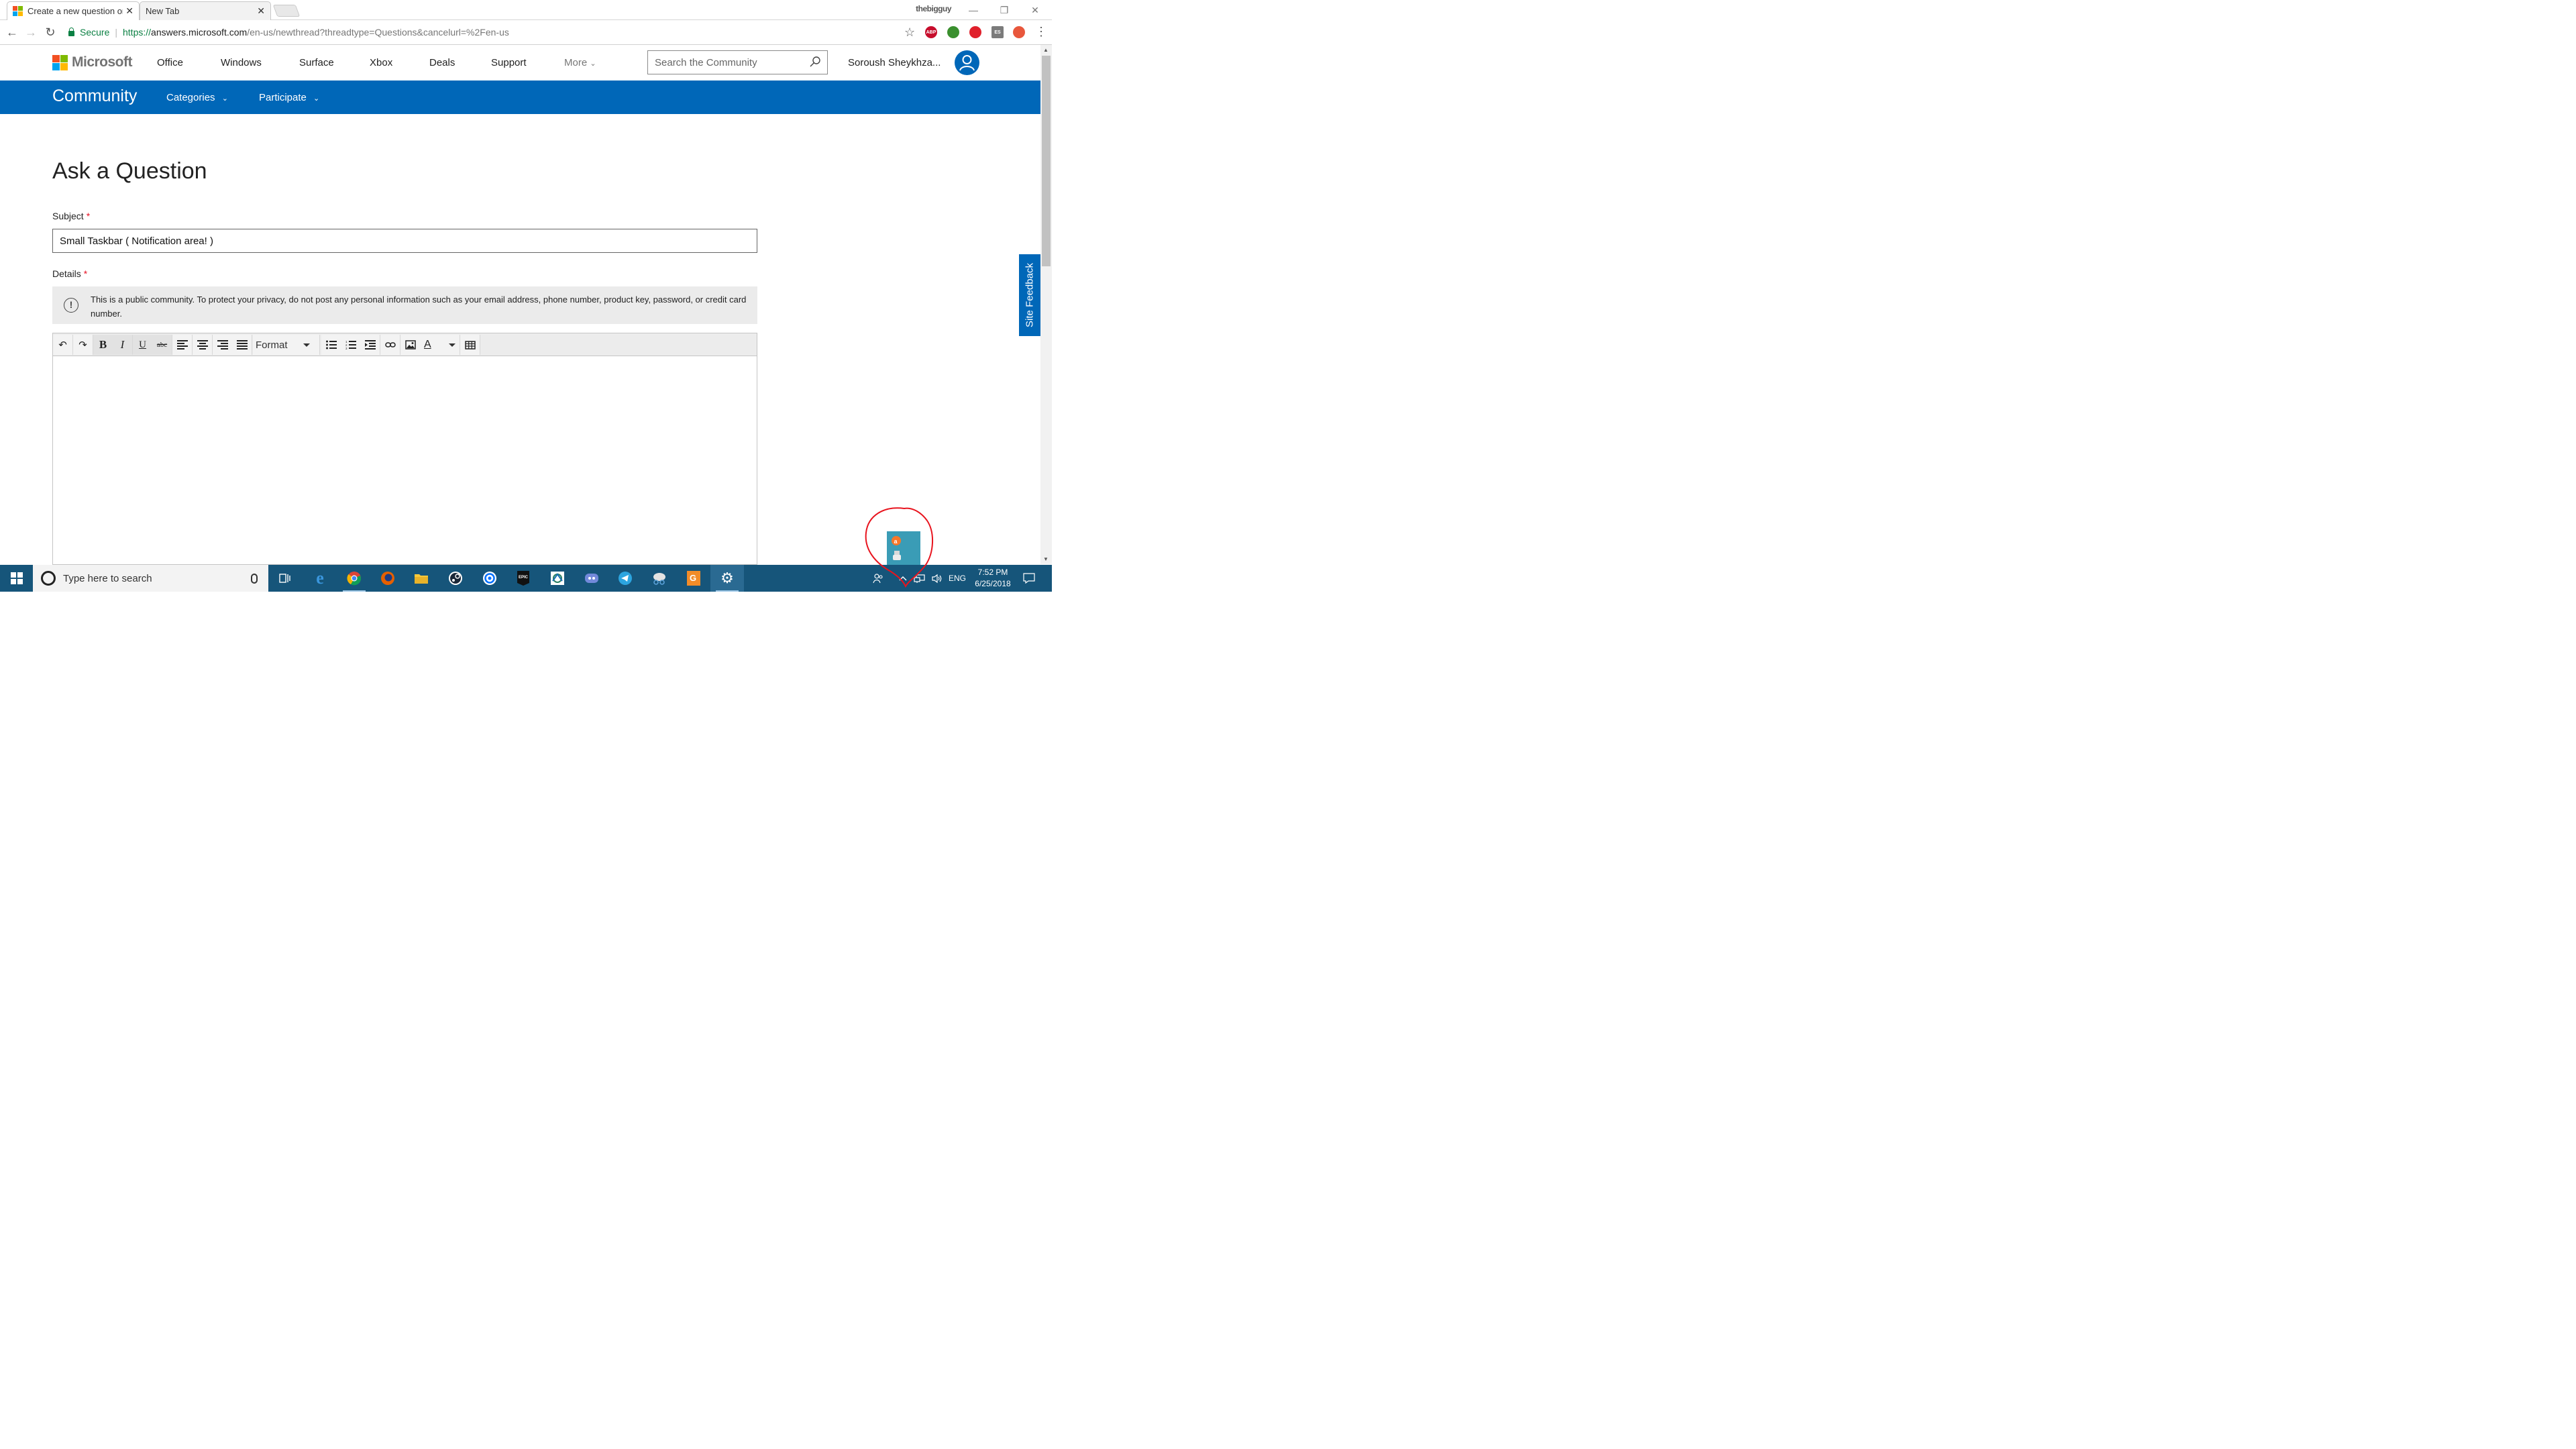 This screenshot has width=2576, height=1449. What do you see at coordinates (143, 345) in the screenshot?
I see `underline-icon: U` at bounding box center [143, 345].